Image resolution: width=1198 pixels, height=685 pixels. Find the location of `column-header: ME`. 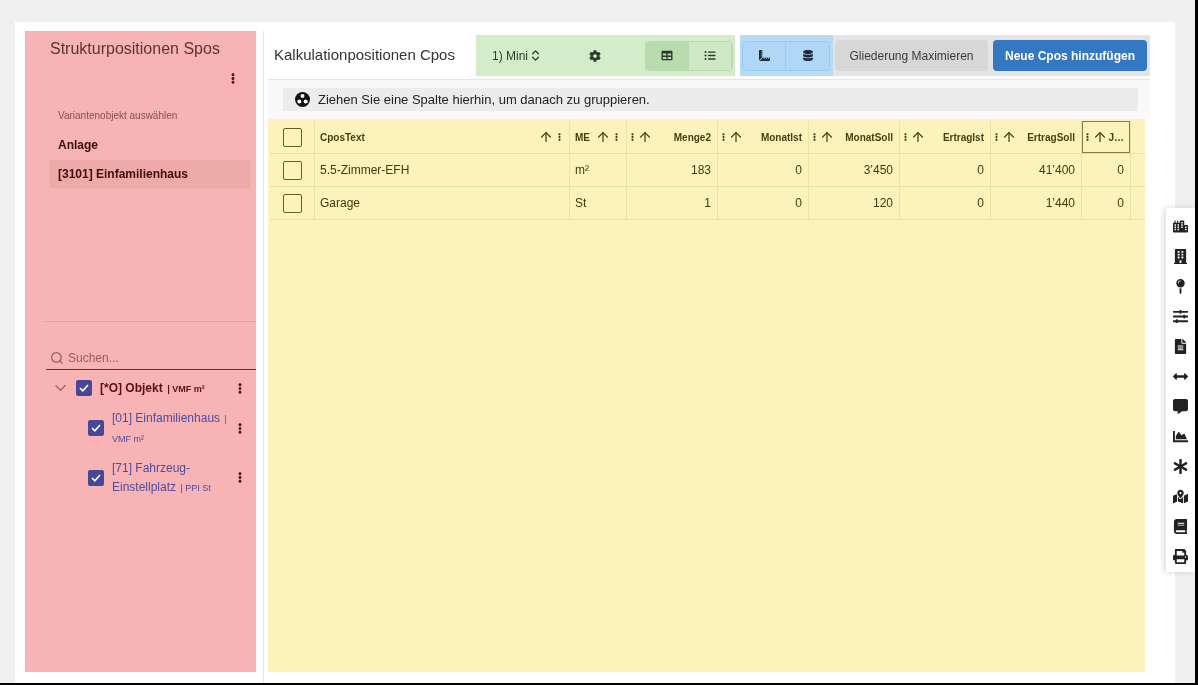

column-header: ME is located at coordinates (598, 137).